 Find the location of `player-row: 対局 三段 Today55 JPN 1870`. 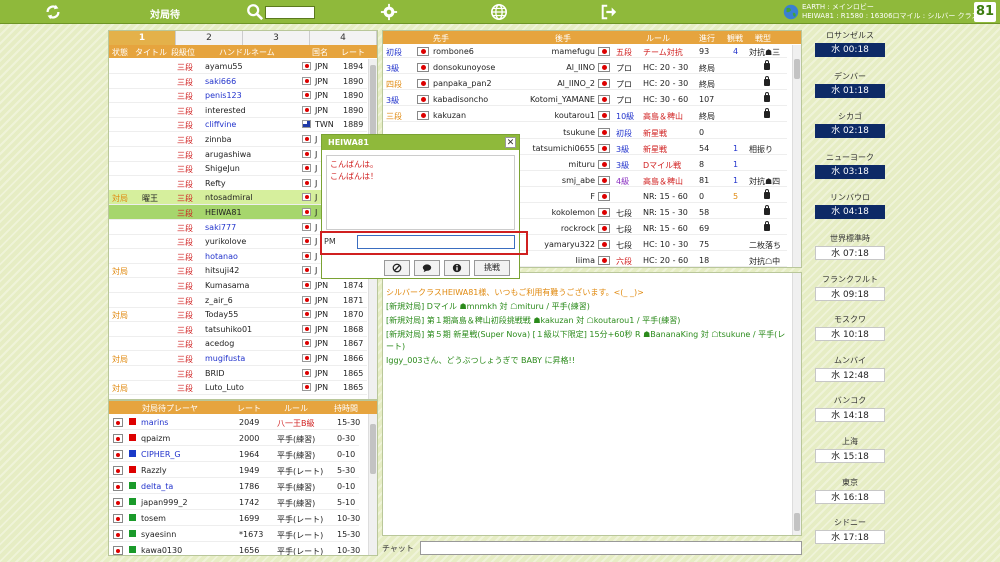

player-row: 対局 三段 Today55 JPN 1870 is located at coordinates (238, 315).